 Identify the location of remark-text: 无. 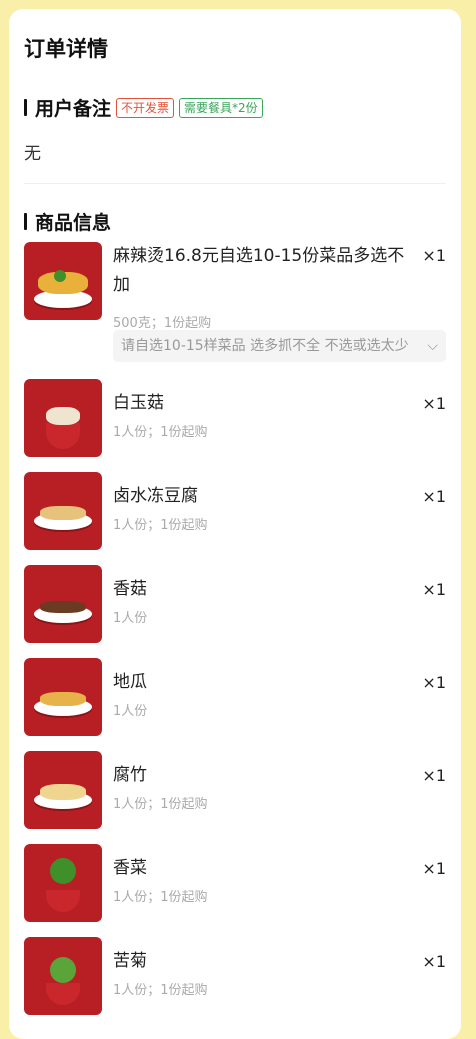
(32, 154).